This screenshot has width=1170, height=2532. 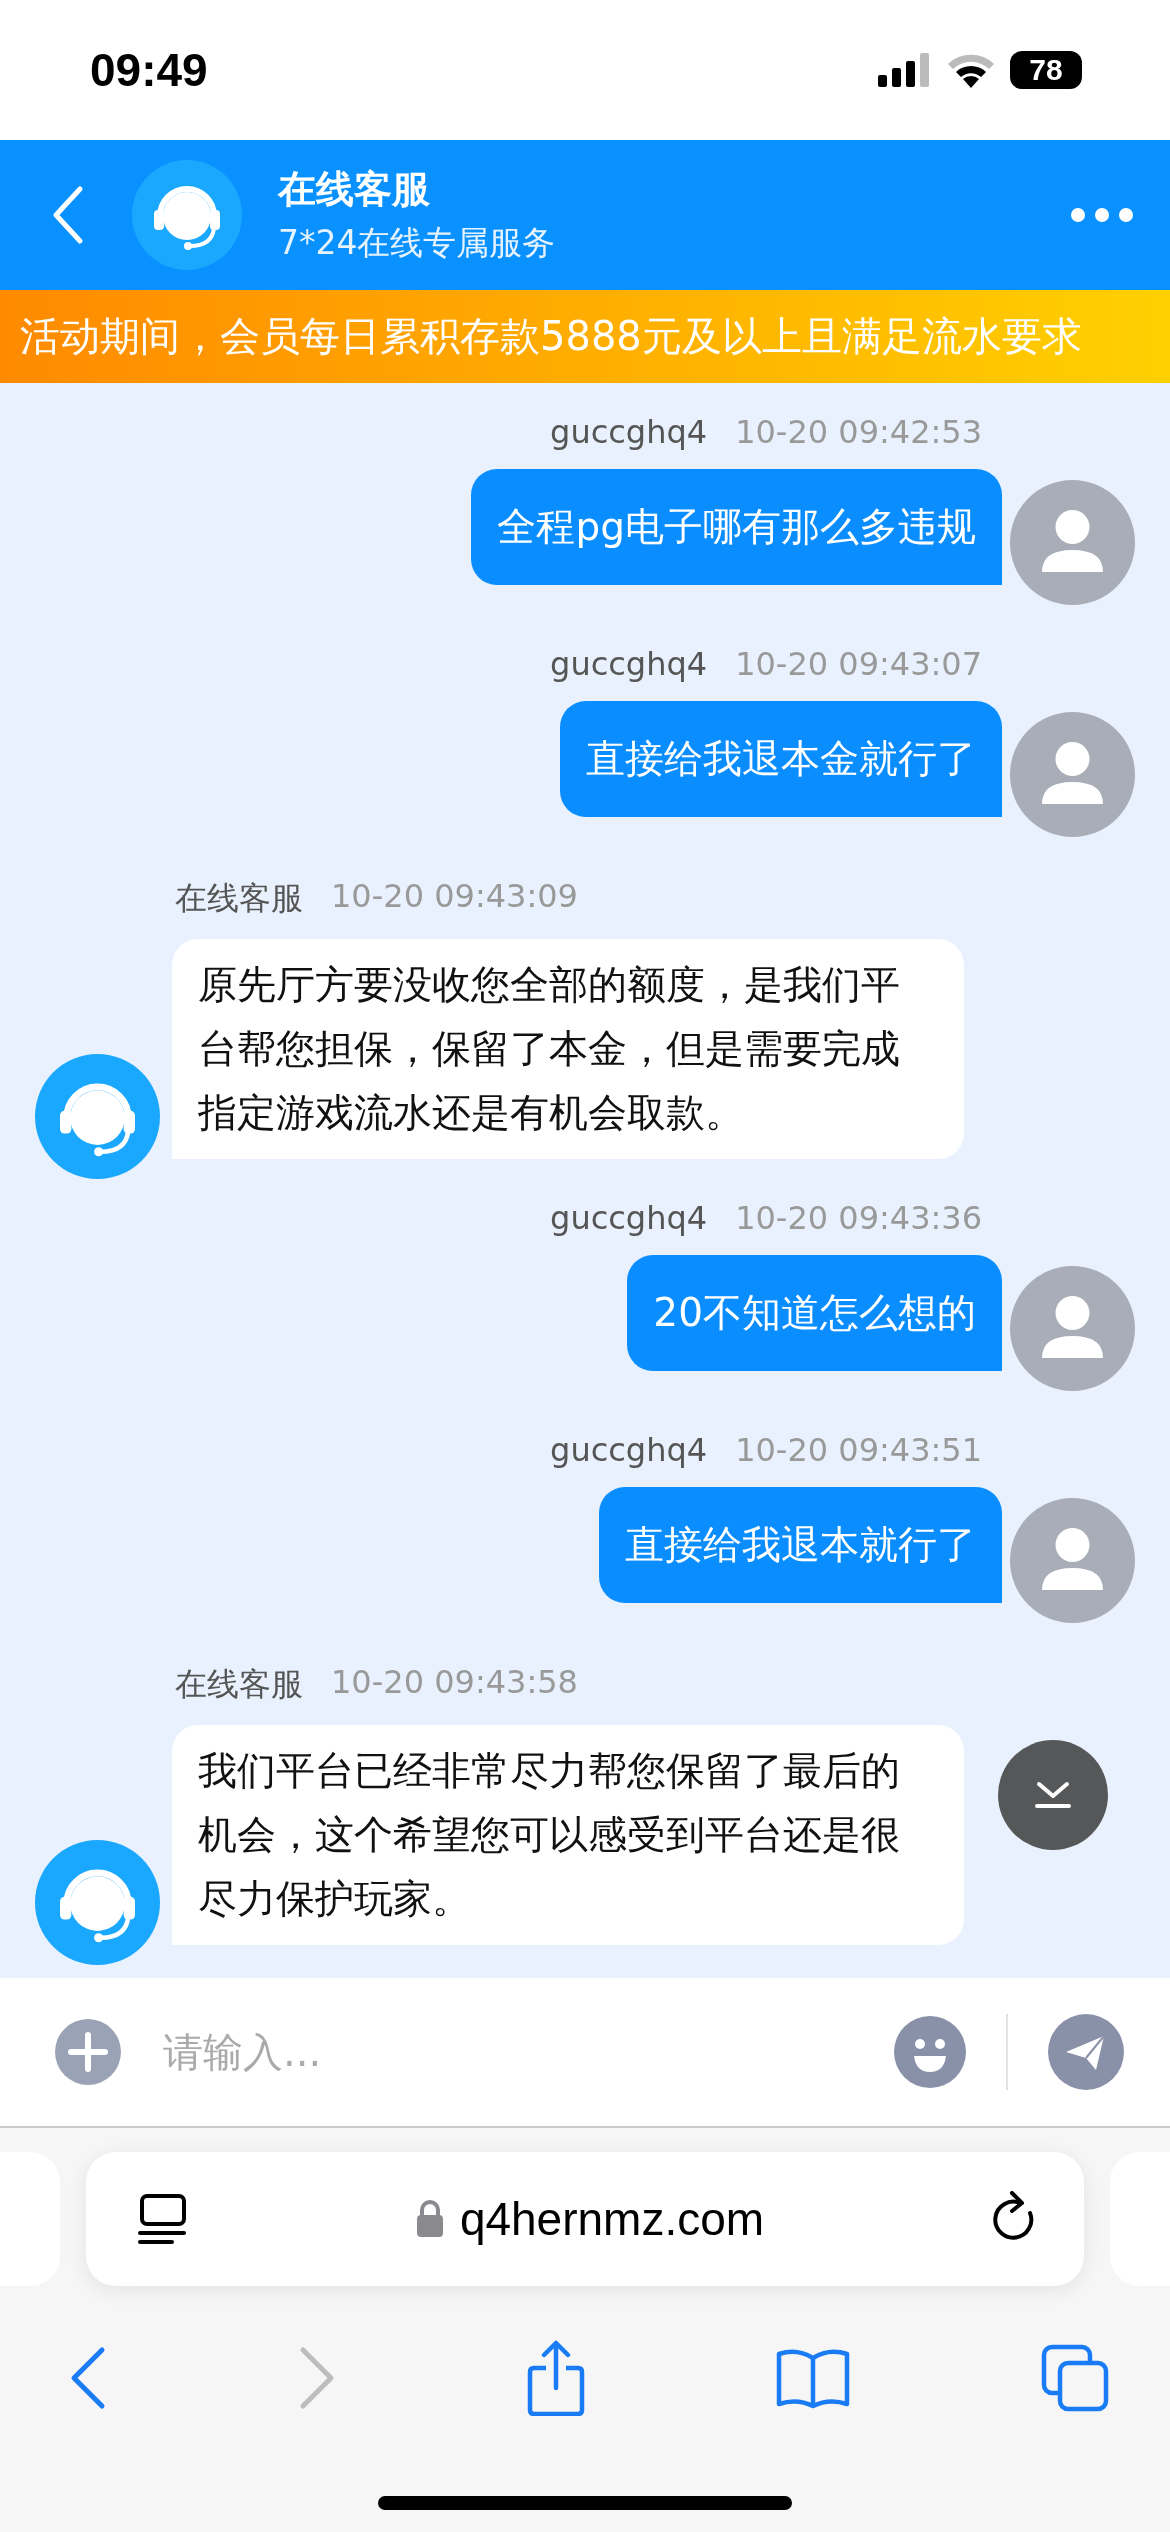 I want to click on sent-message: 直接给我退本金就行了, so click(x=781, y=759).